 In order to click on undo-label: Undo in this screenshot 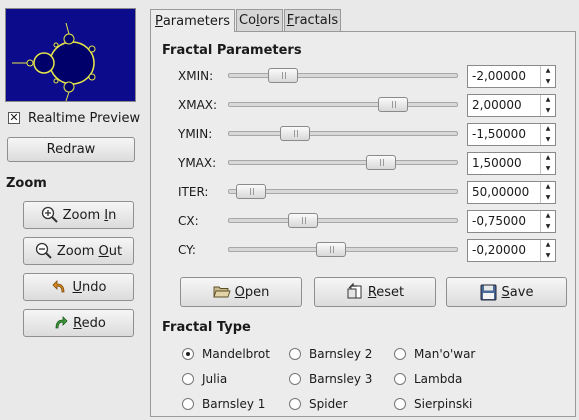, I will do `click(89, 287)`.